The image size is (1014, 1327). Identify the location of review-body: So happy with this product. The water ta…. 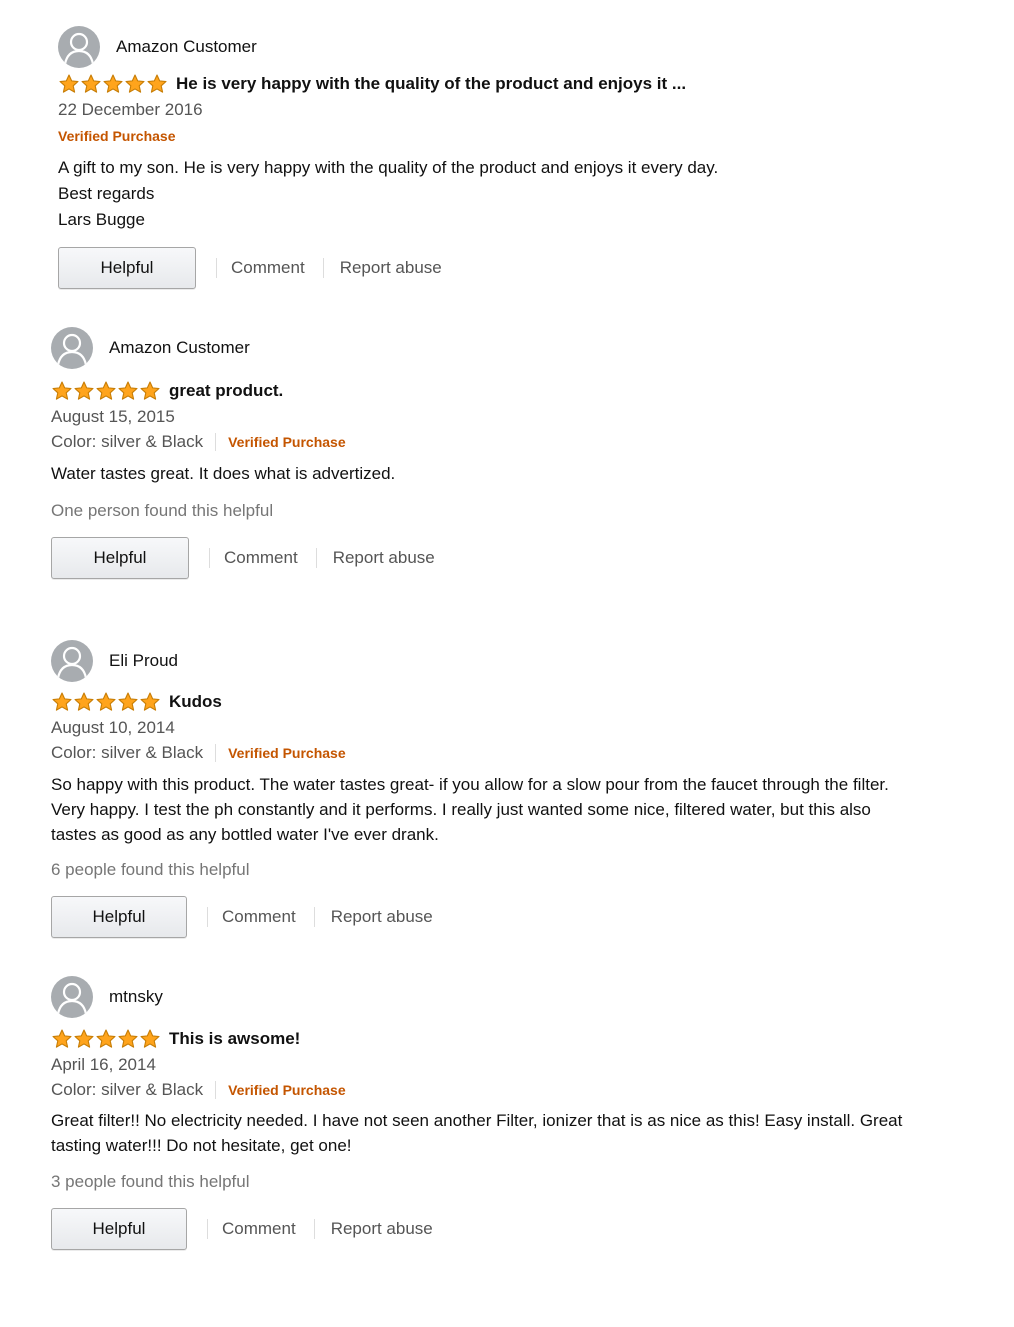
(521, 809).